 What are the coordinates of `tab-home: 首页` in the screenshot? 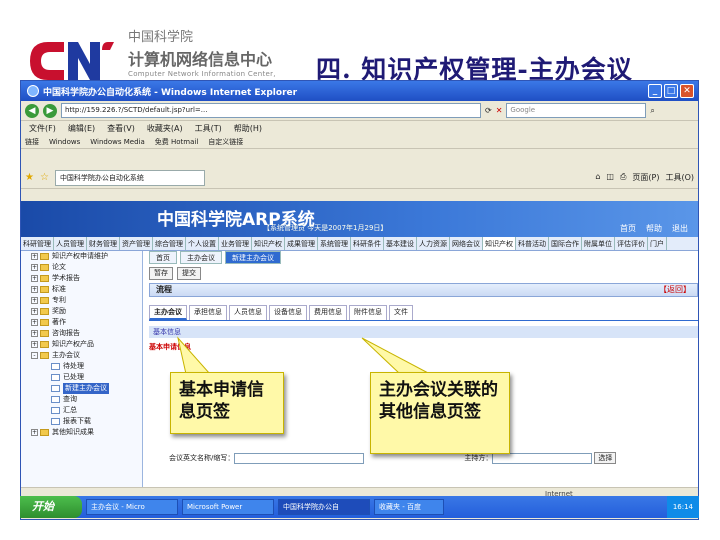 It's located at (163, 257).